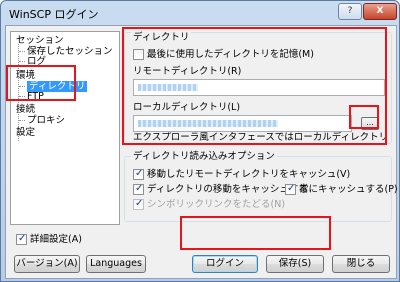 The image size is (400, 282). I want to click on languages-button: Languages, so click(116, 264).